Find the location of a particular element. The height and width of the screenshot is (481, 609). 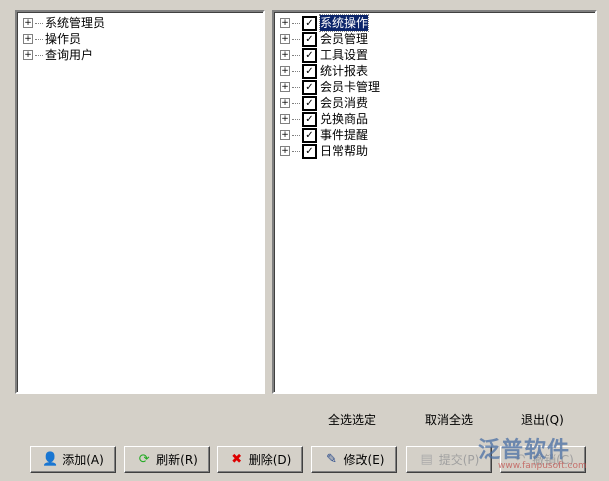

refresh-button: ⟳ 刷新(R) is located at coordinates (167, 459).